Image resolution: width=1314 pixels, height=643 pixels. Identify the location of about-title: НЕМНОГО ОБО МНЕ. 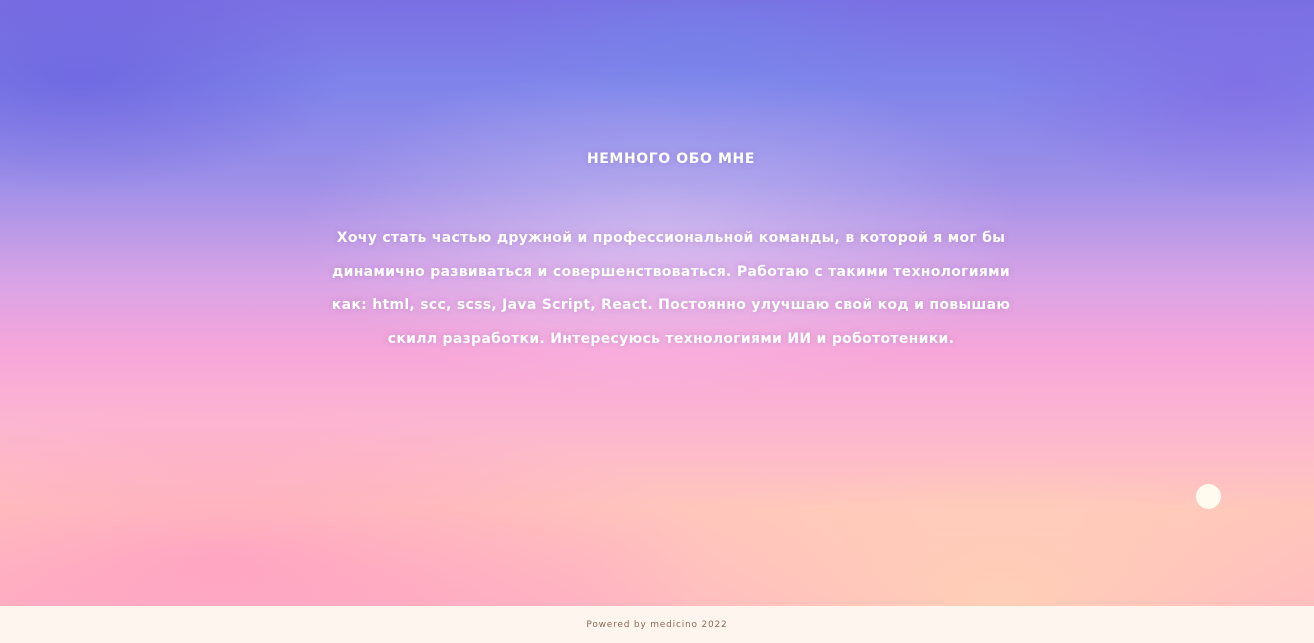
(671, 159).